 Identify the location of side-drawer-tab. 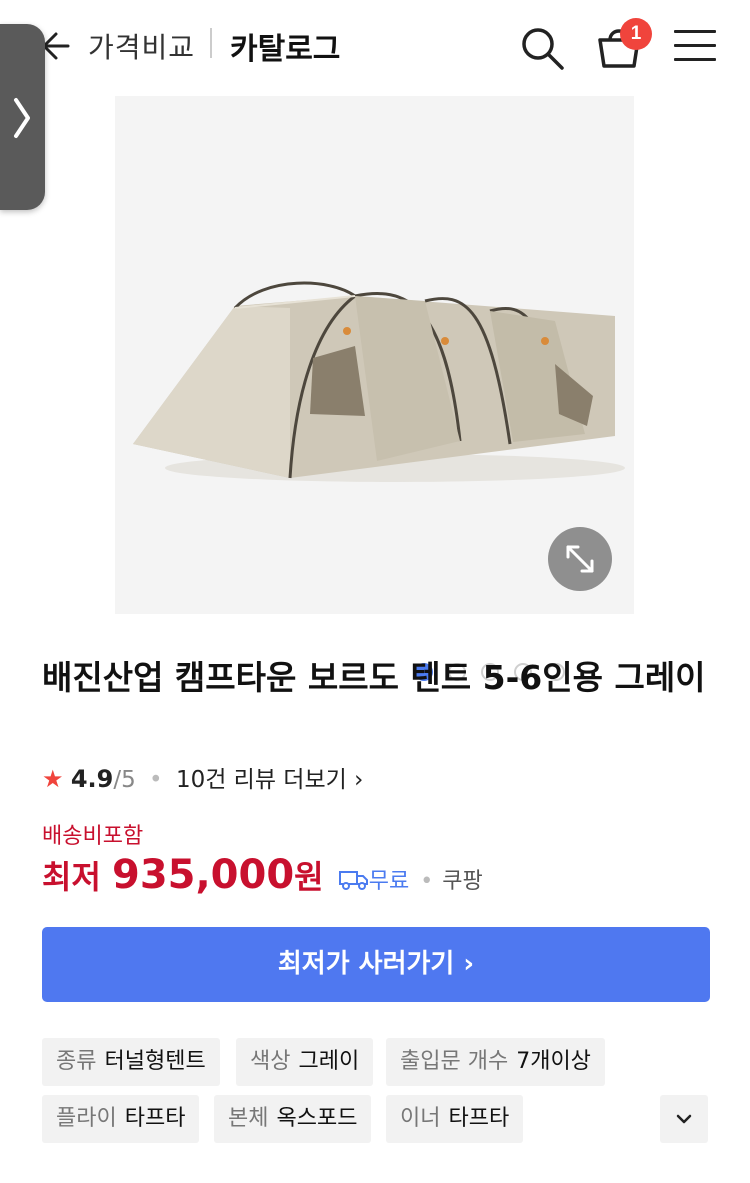
(22, 117).